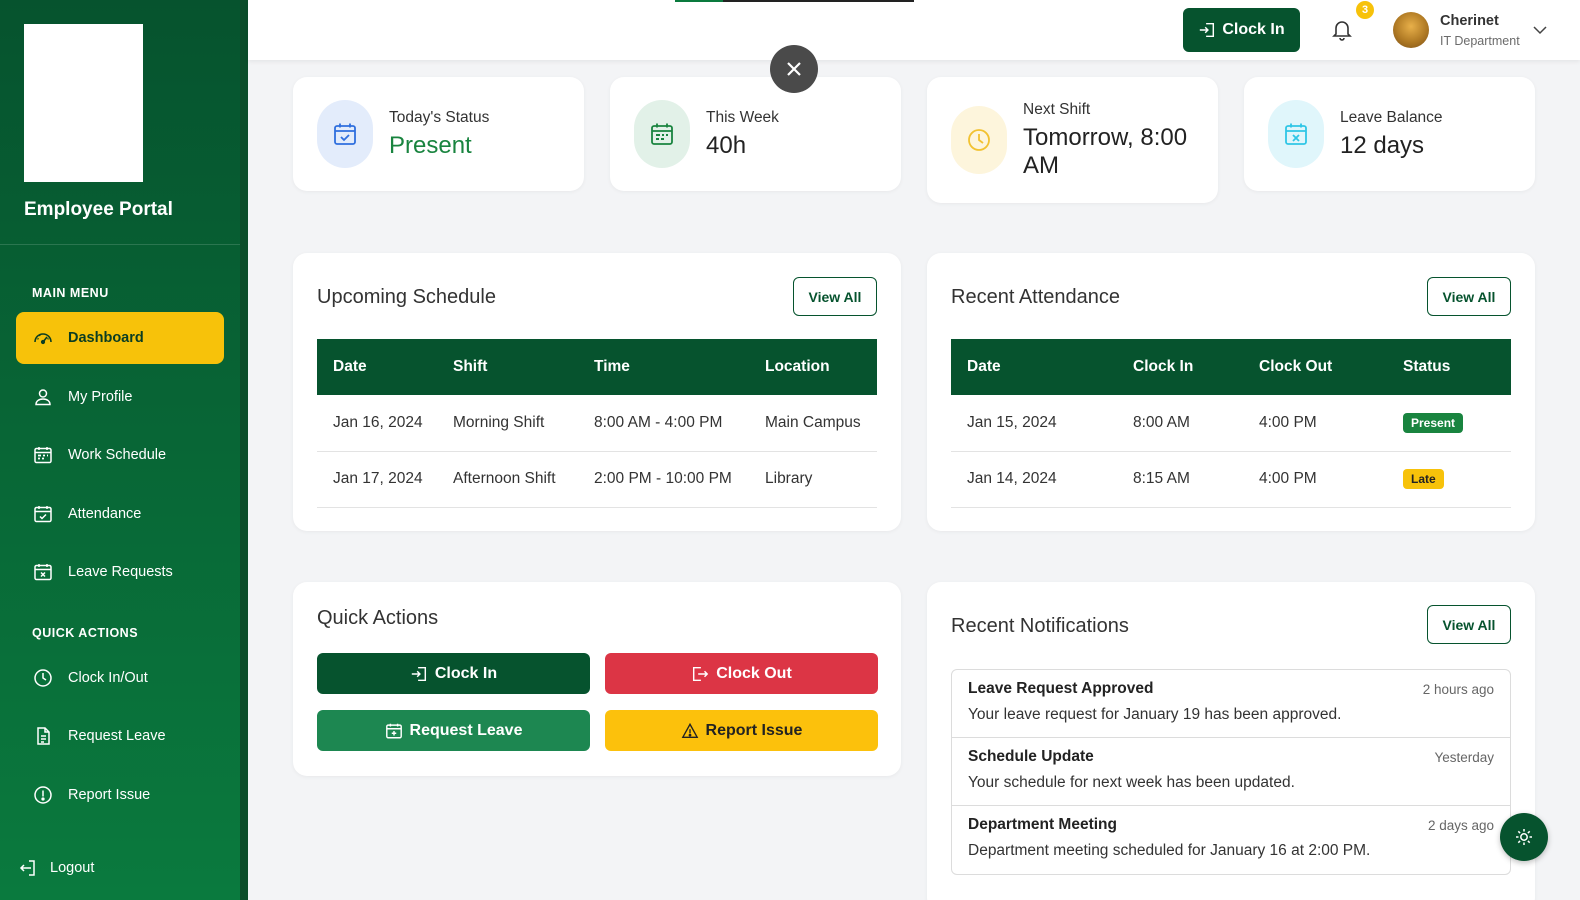 This screenshot has width=1580, height=900. I want to click on button-label: Clock Out, so click(754, 673).